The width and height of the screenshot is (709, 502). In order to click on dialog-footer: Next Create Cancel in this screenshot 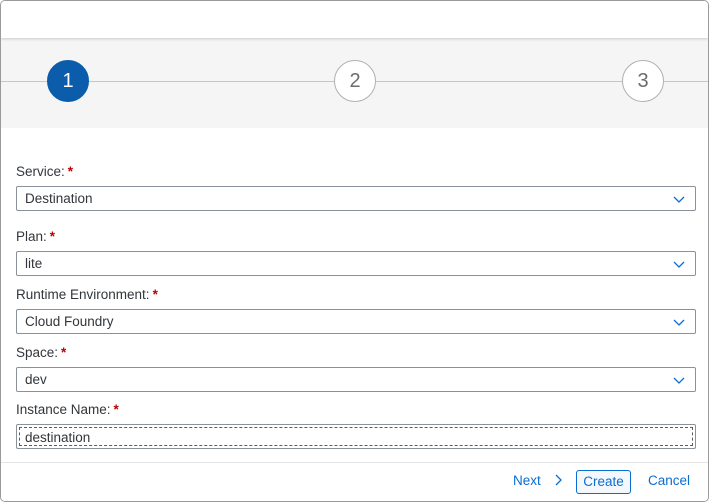, I will do `click(354, 481)`.